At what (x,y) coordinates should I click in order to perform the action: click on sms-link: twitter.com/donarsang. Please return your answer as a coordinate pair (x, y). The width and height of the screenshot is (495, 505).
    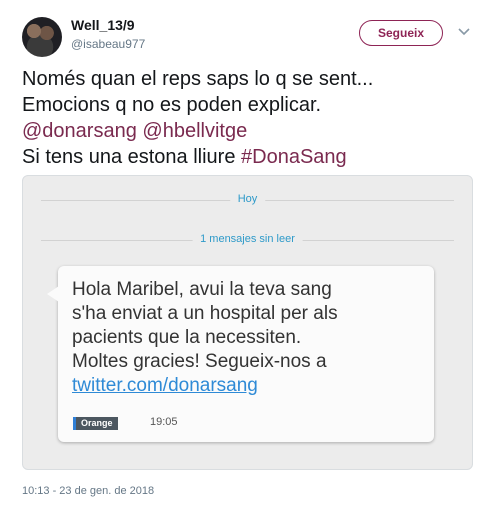
    Looking at the image, I should click on (165, 385).